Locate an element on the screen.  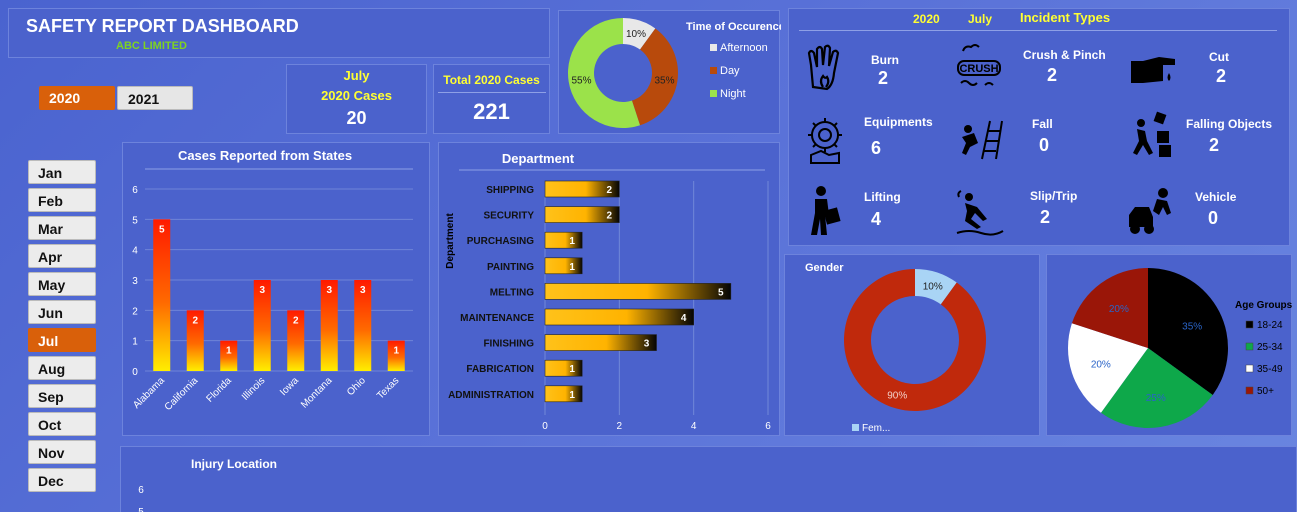
bar-painting is located at coordinates (563, 266).